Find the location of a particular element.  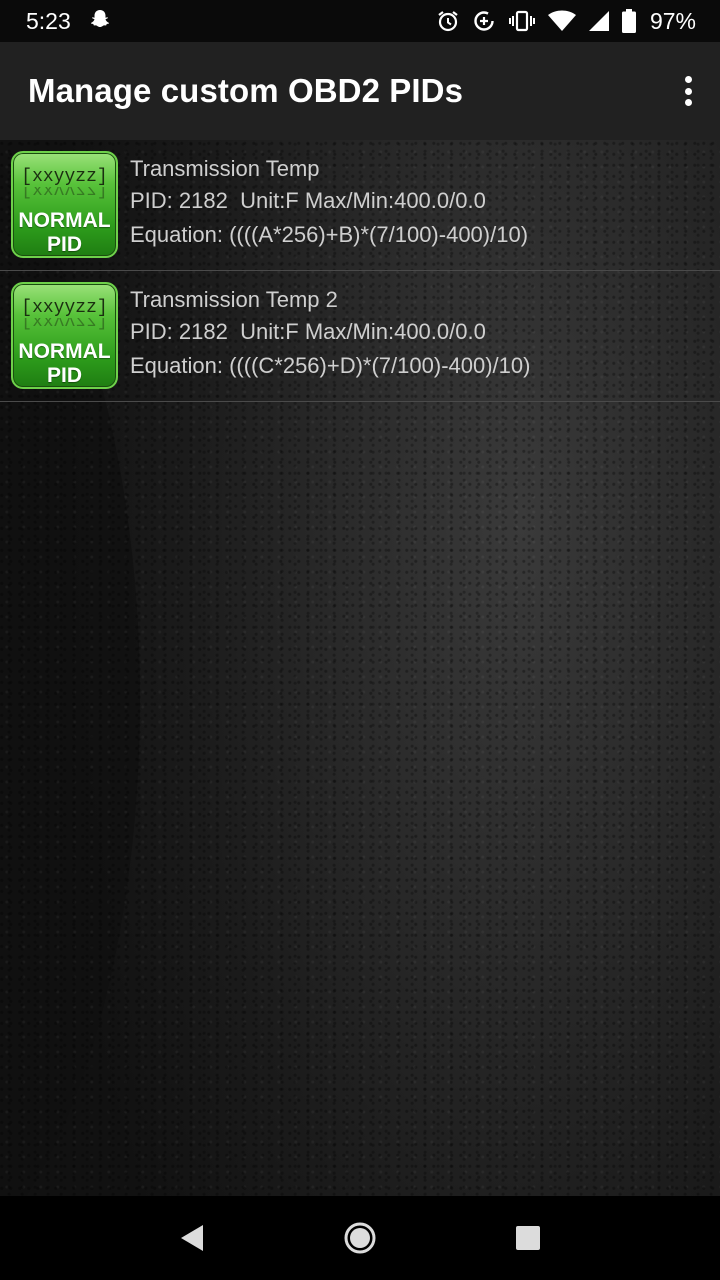

wifi-icon is located at coordinates (561, 21).